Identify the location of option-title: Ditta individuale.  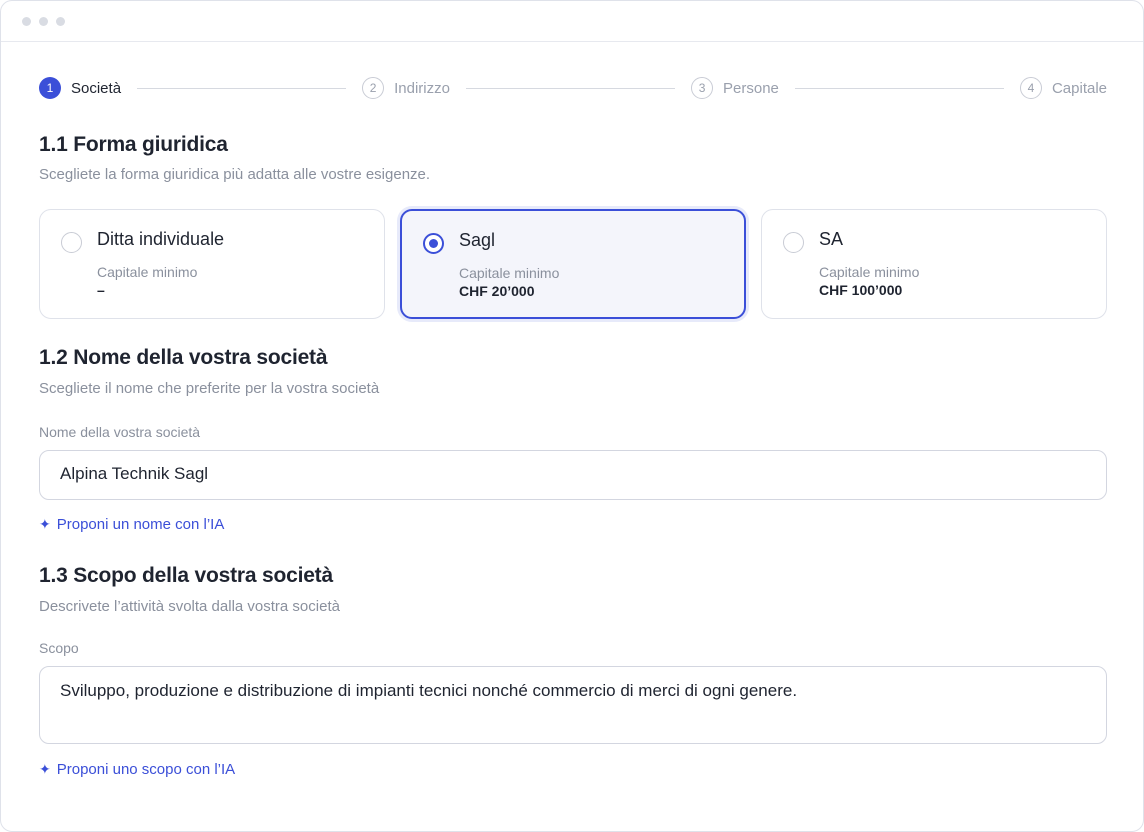
(161, 239).